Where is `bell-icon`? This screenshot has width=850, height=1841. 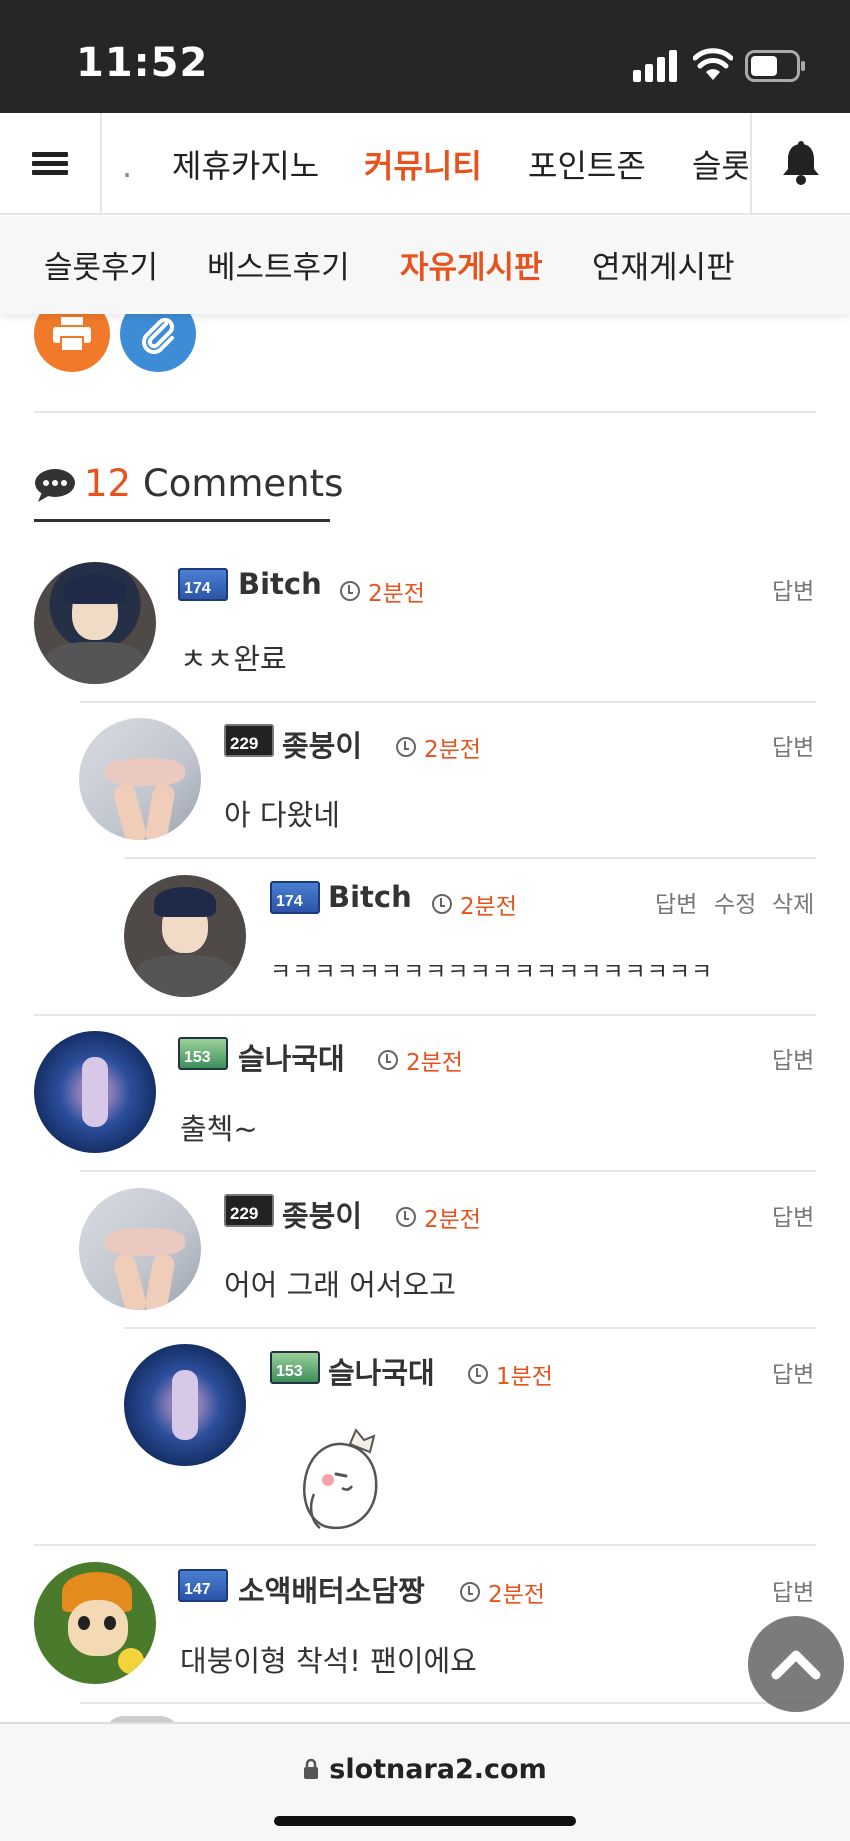 bell-icon is located at coordinates (801, 163).